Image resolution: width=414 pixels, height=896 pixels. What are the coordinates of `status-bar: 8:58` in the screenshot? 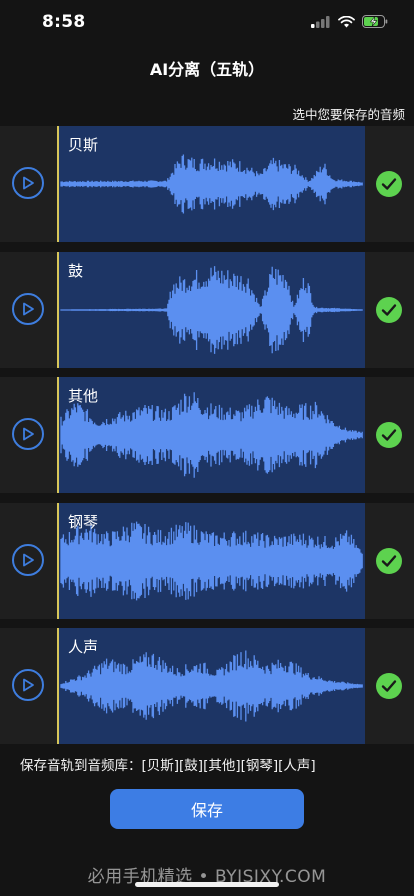 It's located at (207, 24).